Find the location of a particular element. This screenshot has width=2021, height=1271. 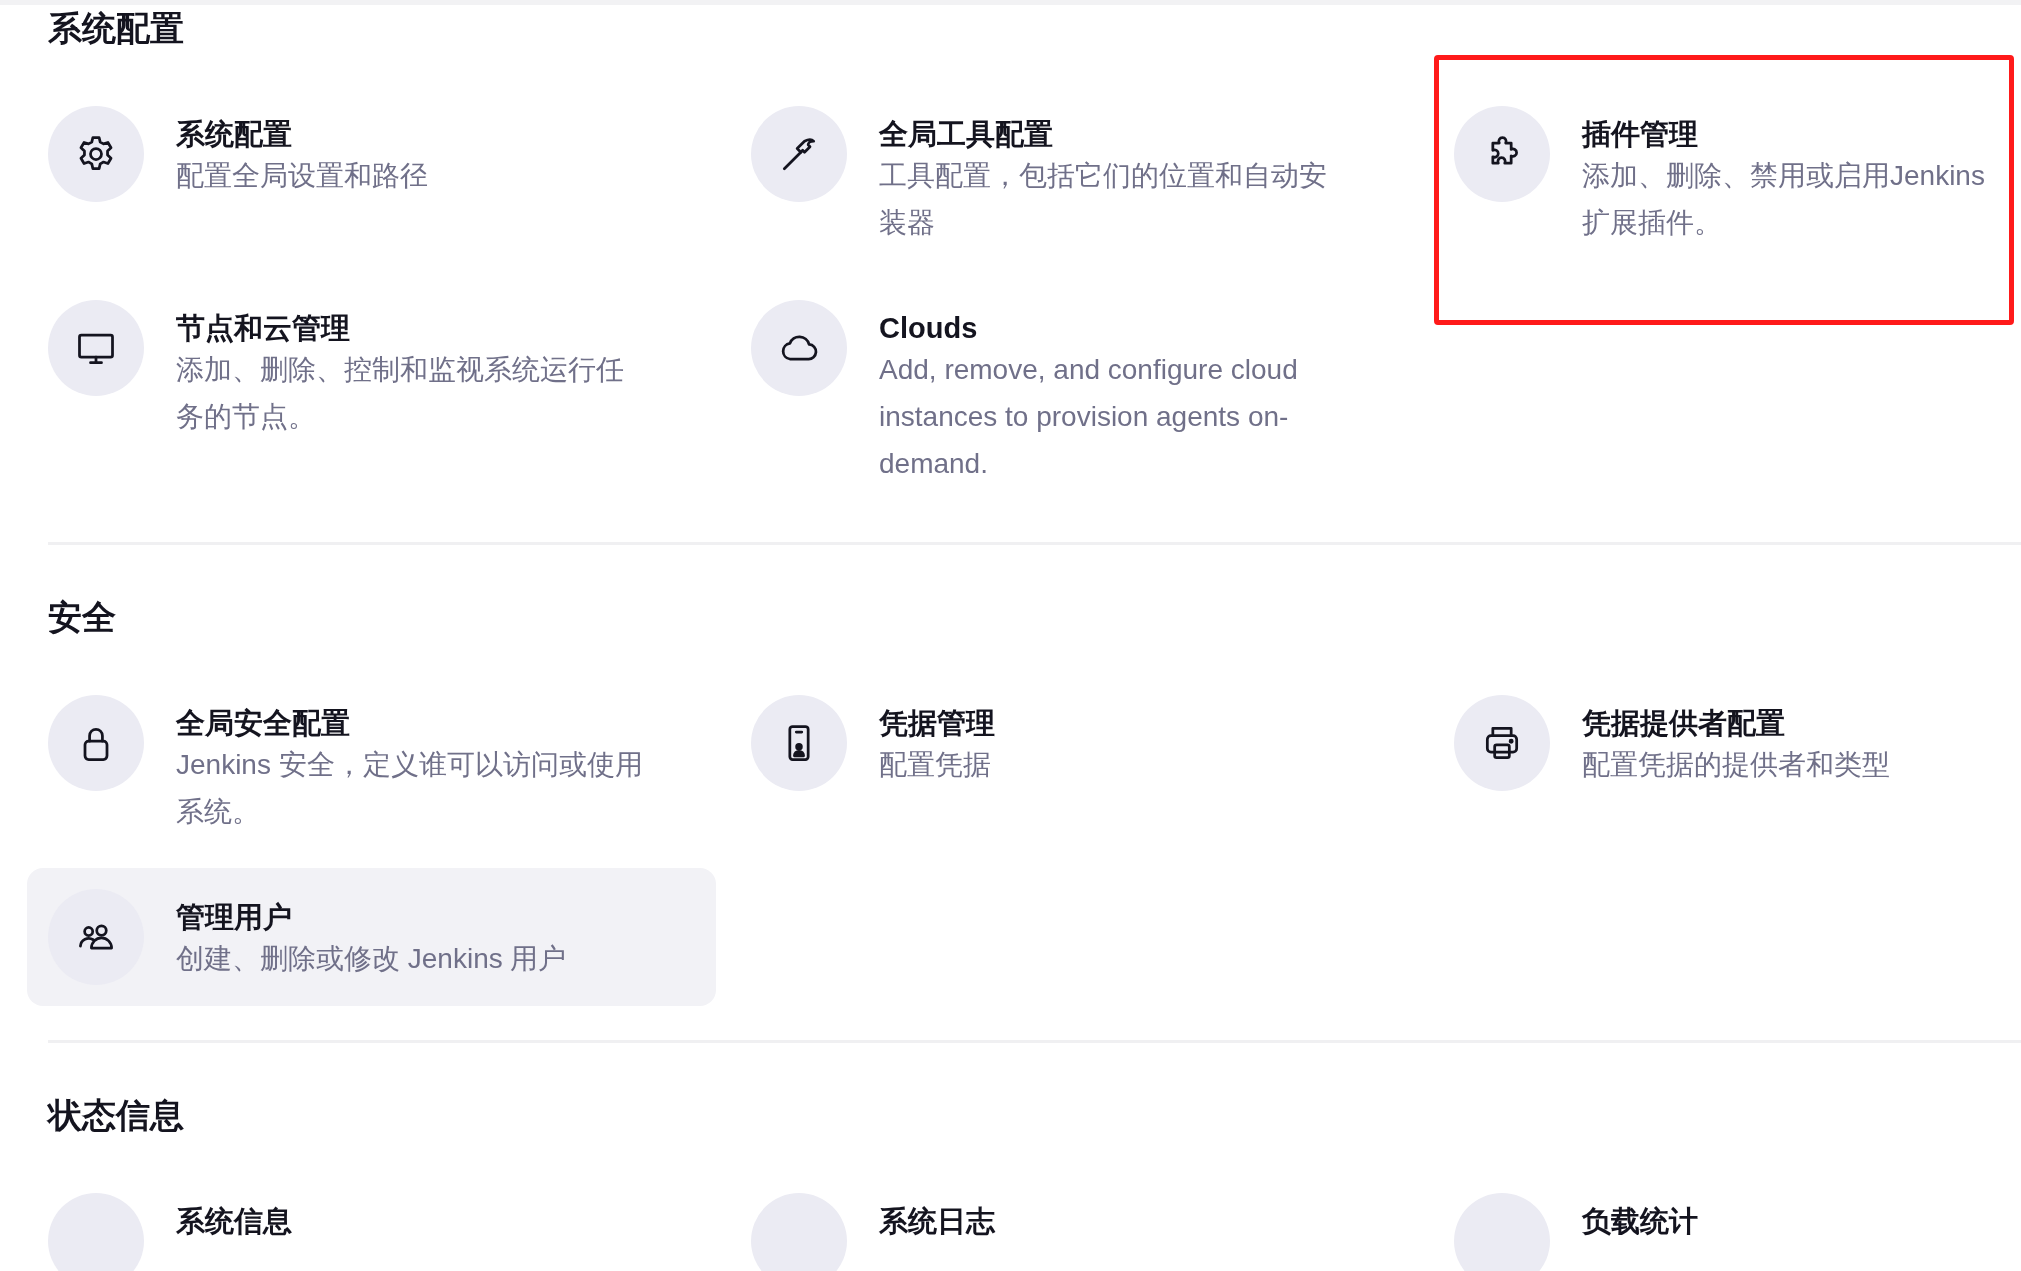

link-title: 系统日志 is located at coordinates (937, 1221).